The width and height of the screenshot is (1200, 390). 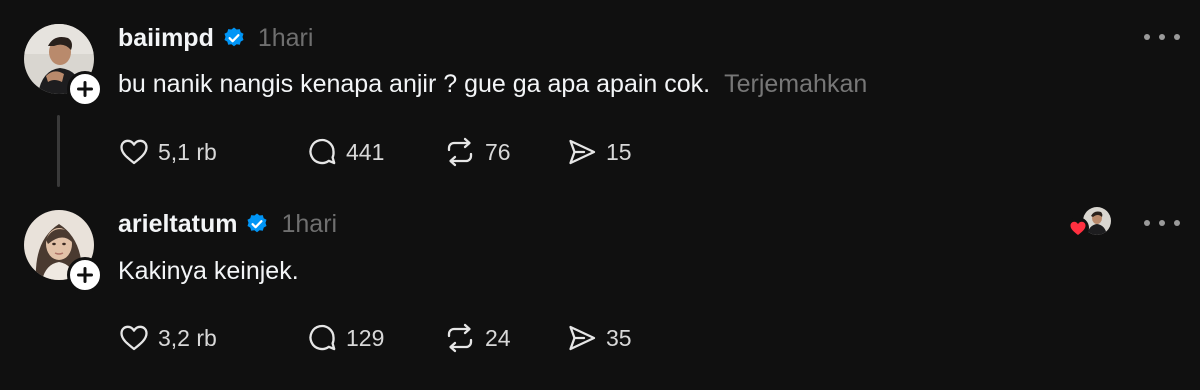 What do you see at coordinates (619, 337) in the screenshot?
I see `share-count: 35` at bounding box center [619, 337].